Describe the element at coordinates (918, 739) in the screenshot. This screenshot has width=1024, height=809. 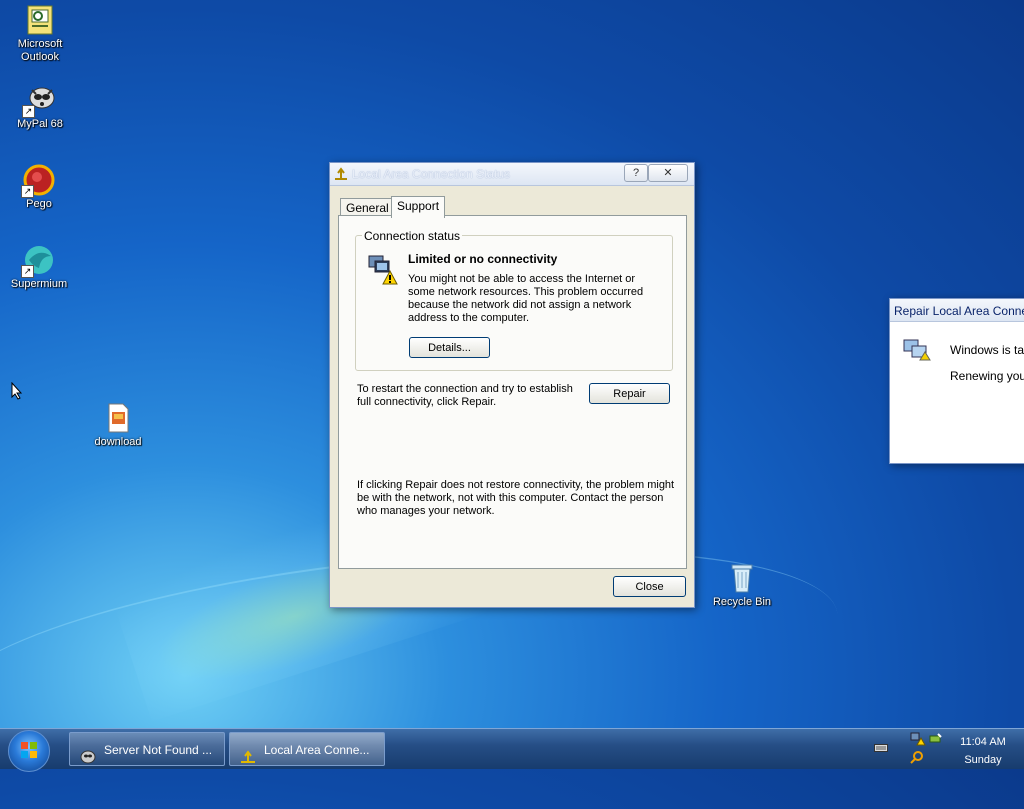
I see `network-status-icon` at that location.